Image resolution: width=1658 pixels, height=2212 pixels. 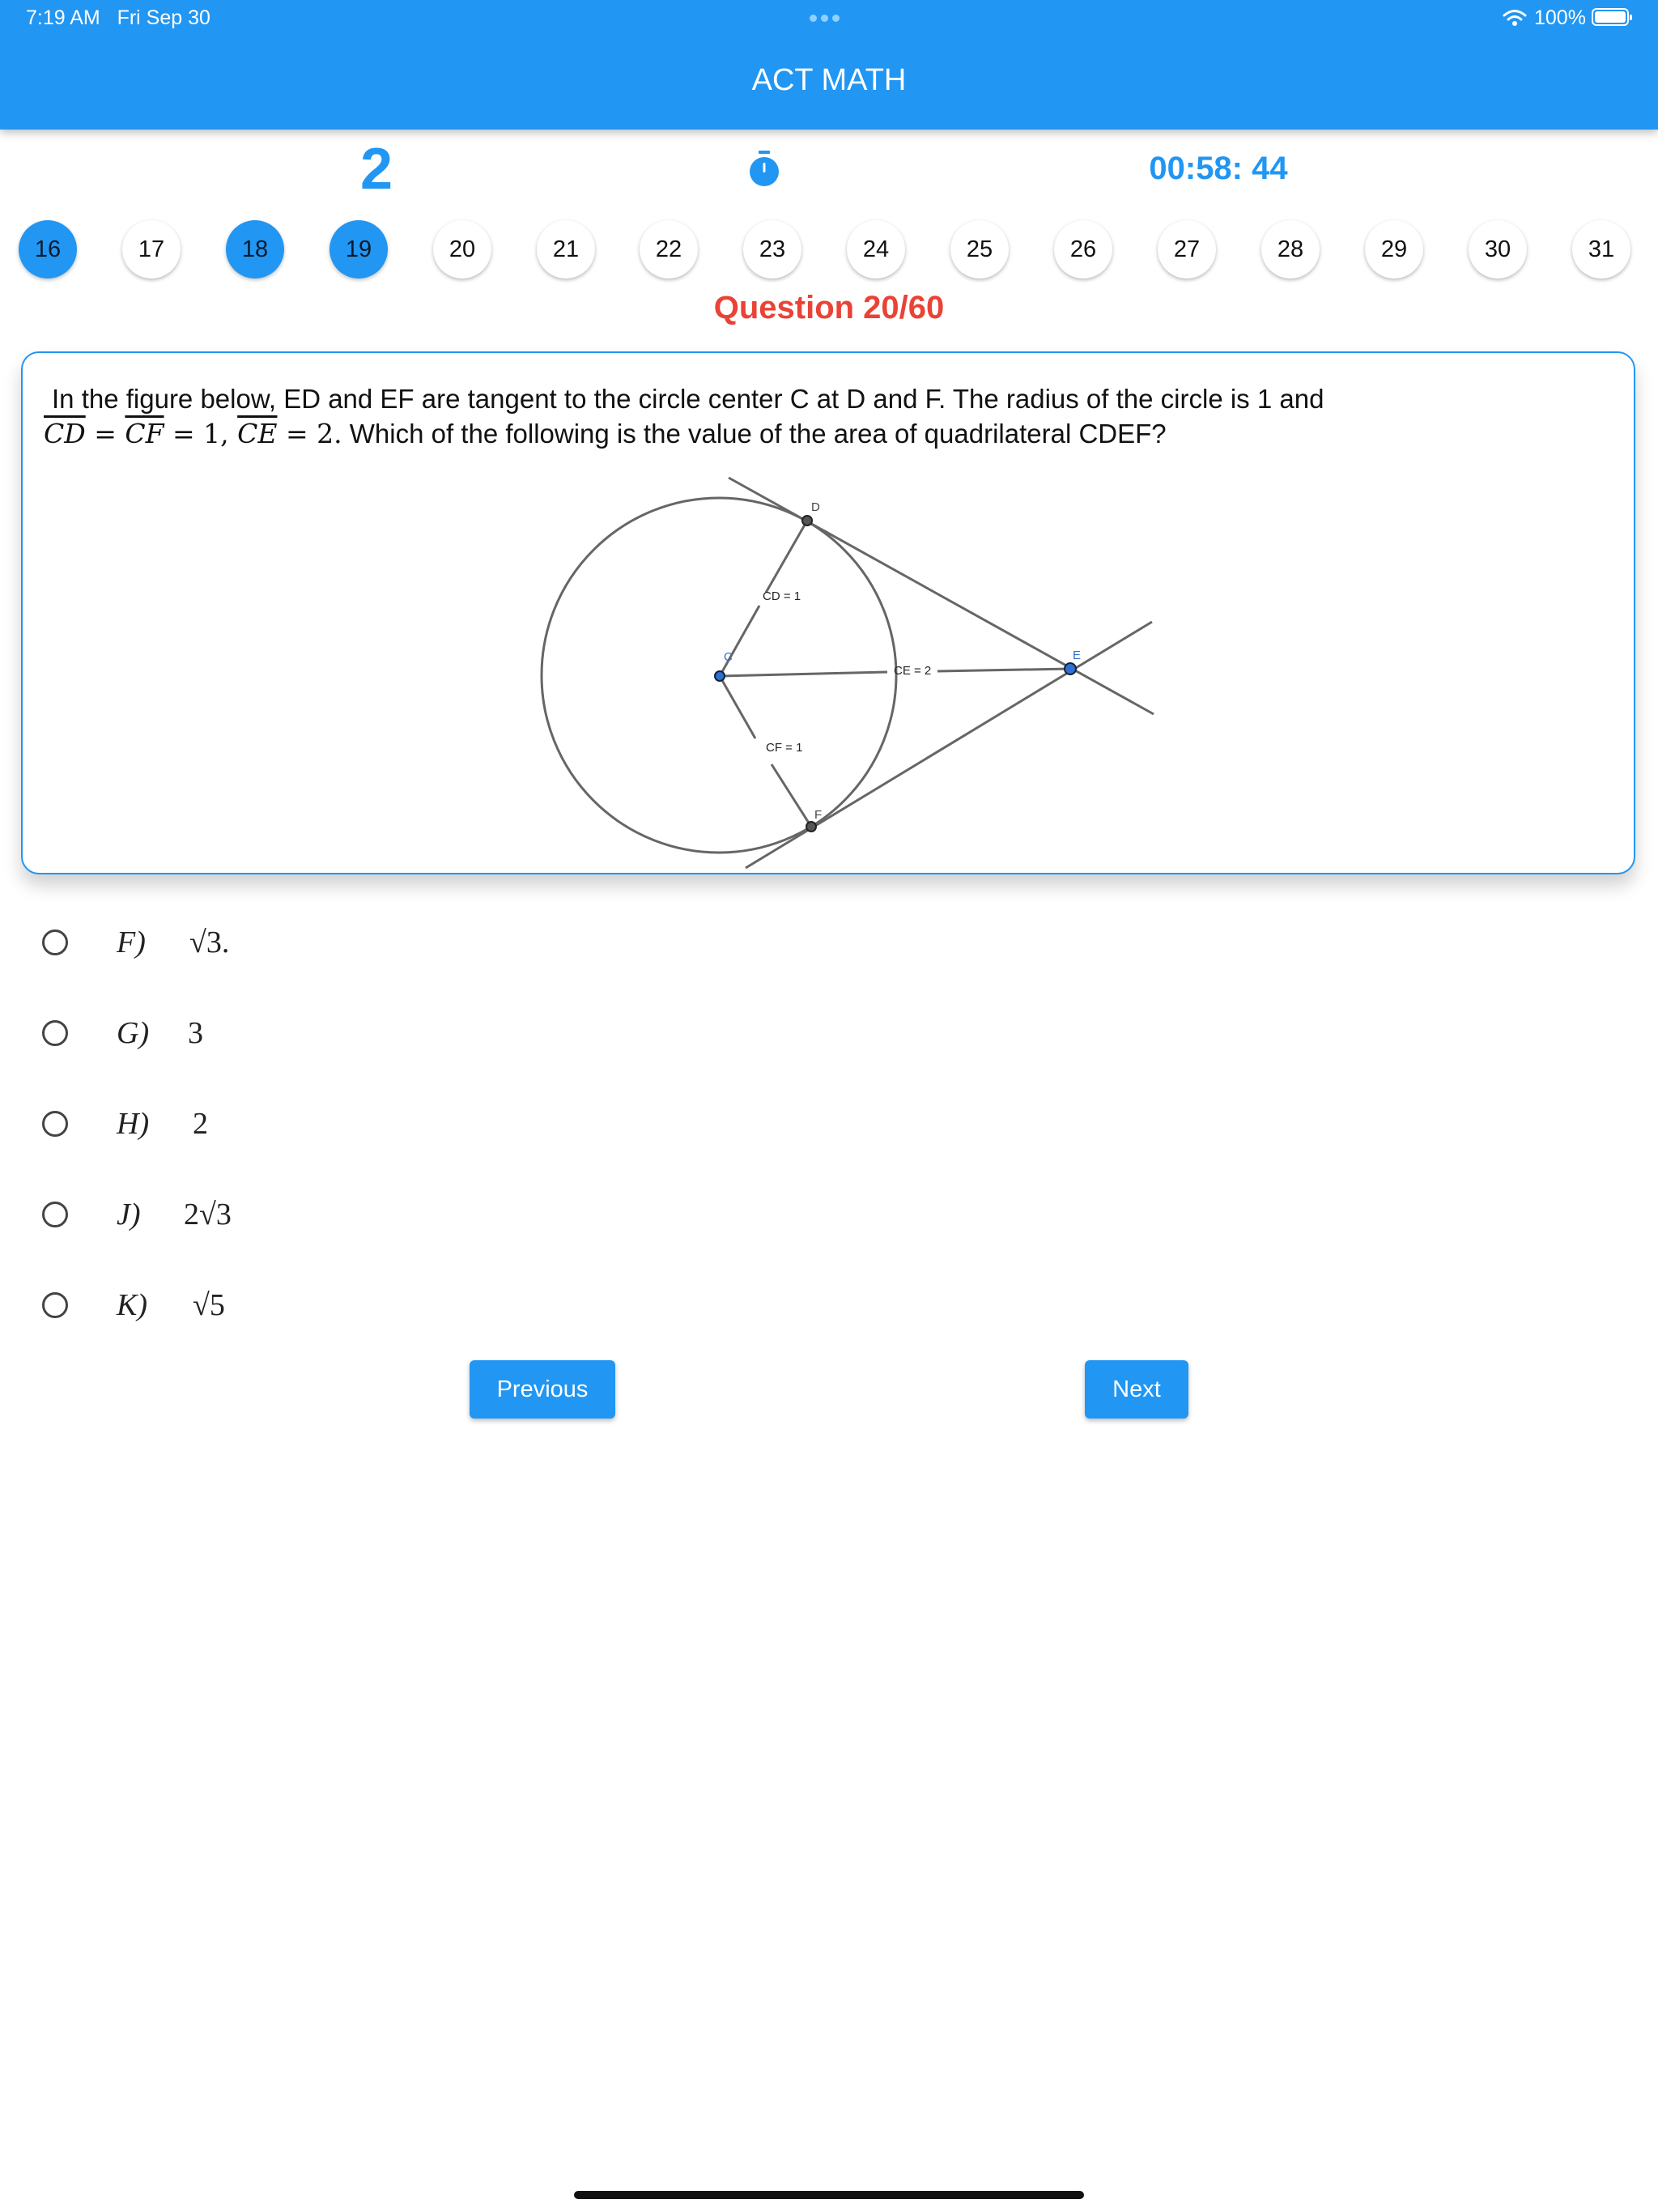 What do you see at coordinates (737, 707) in the screenshot?
I see `segment-cf` at bounding box center [737, 707].